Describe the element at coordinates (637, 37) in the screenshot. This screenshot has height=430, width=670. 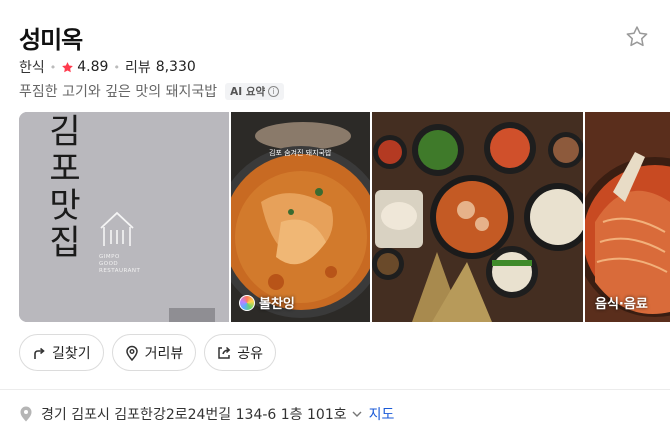
I see `star-outline-icon` at that location.